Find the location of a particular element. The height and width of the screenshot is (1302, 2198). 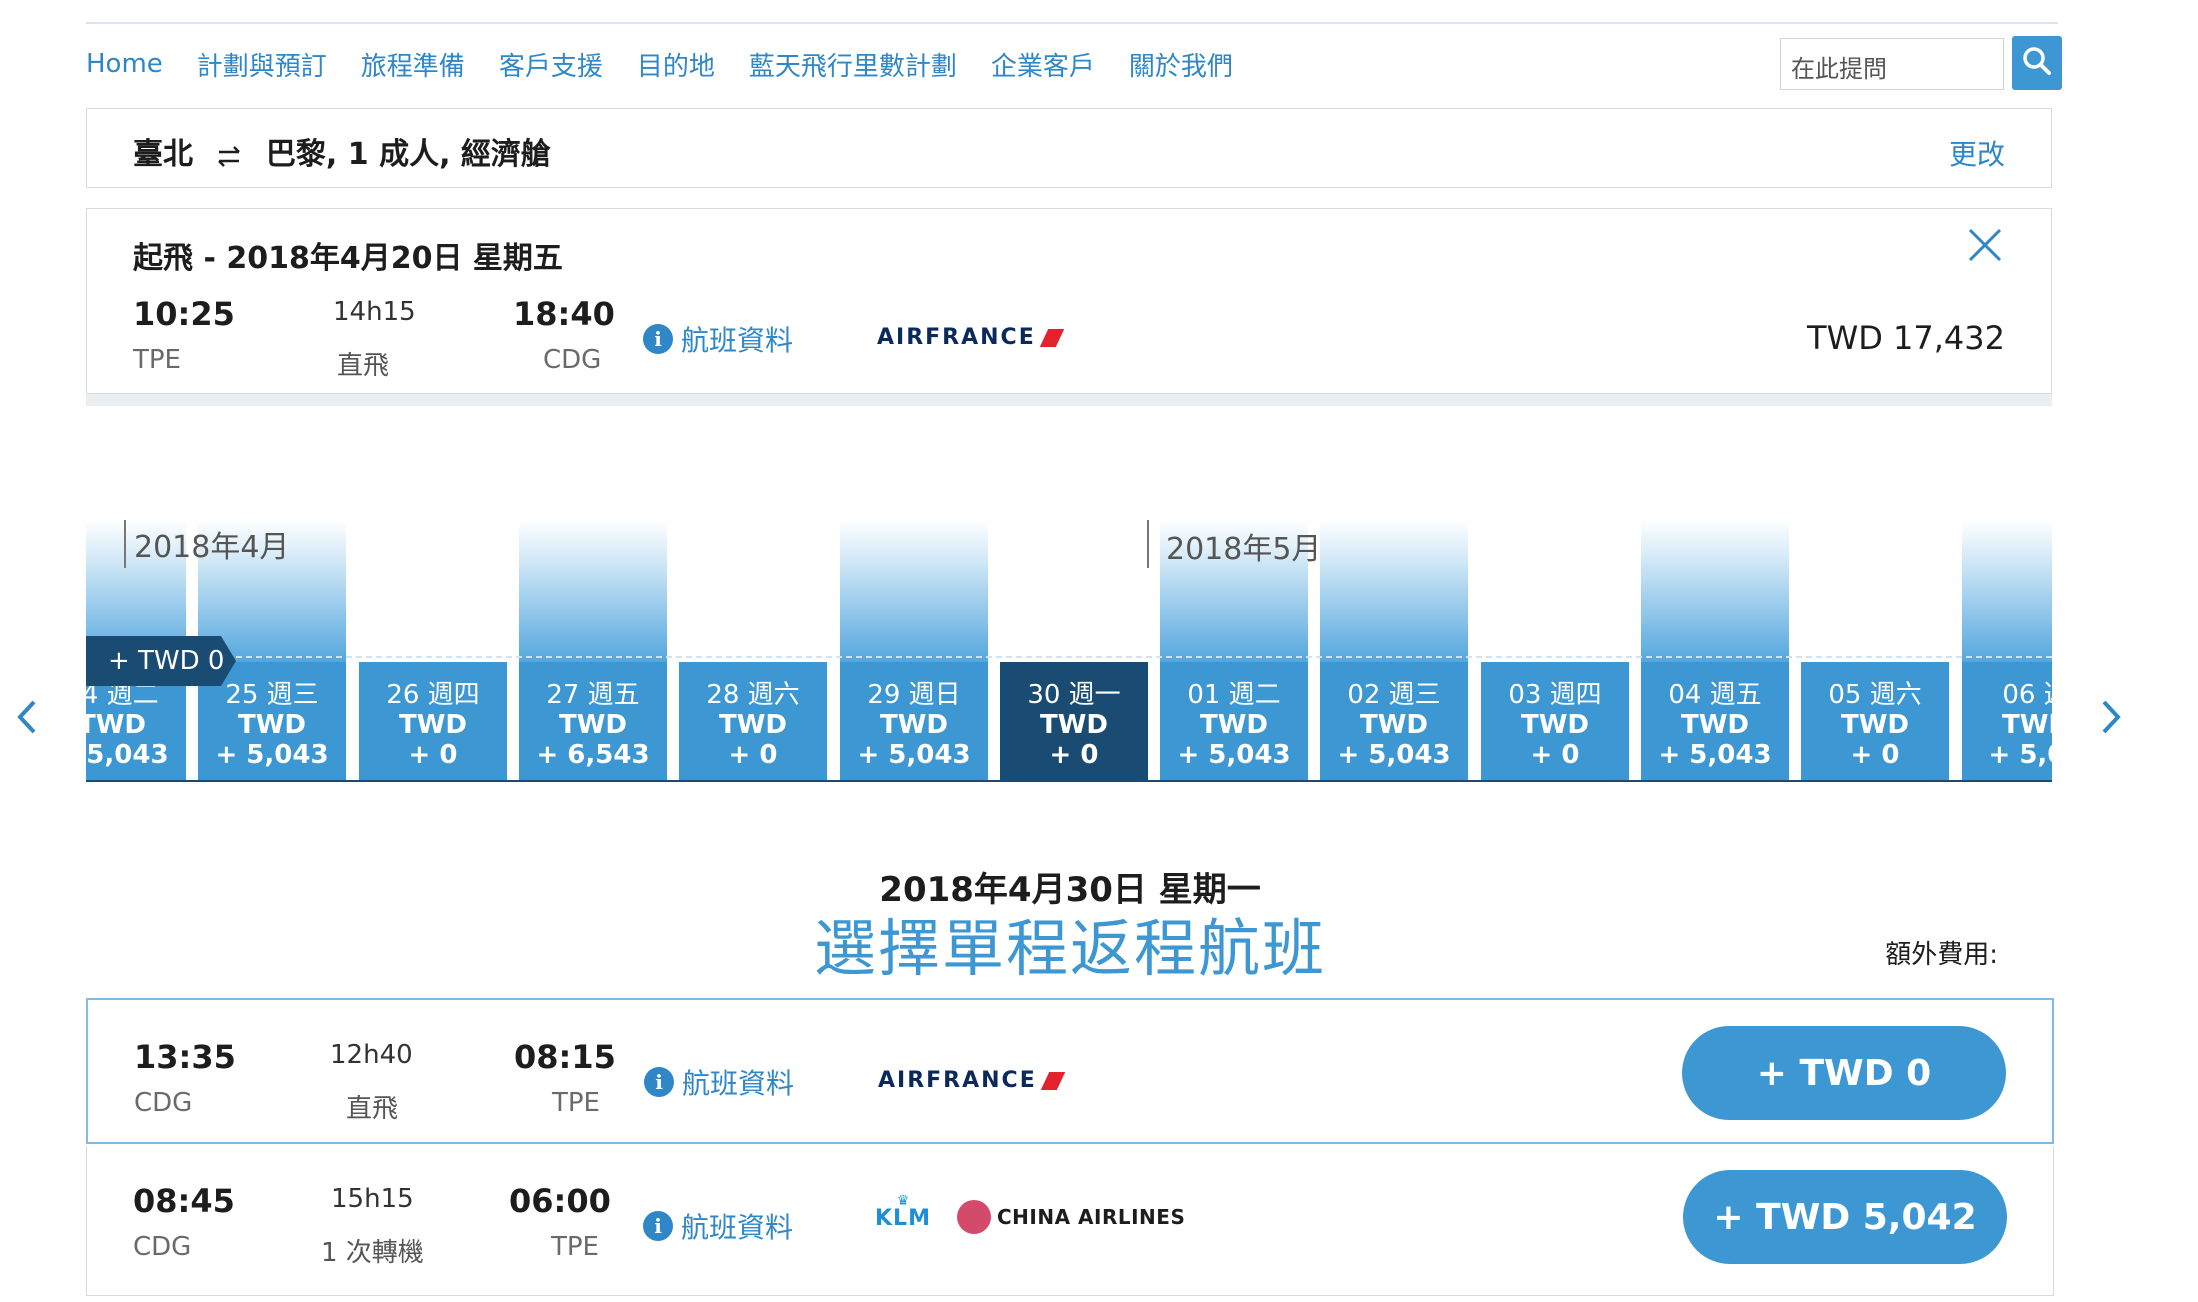

arrival-time: 06:00 is located at coordinates (560, 1201).